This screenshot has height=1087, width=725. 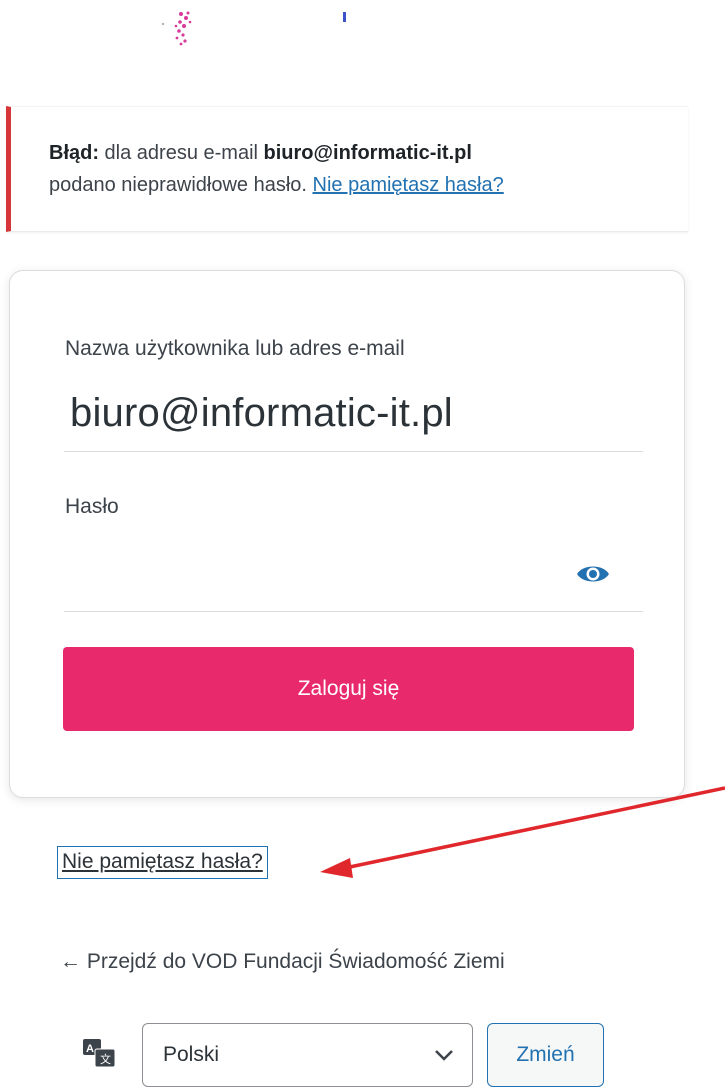 I want to click on change-language-button: Zmień, so click(x=545, y=1055).